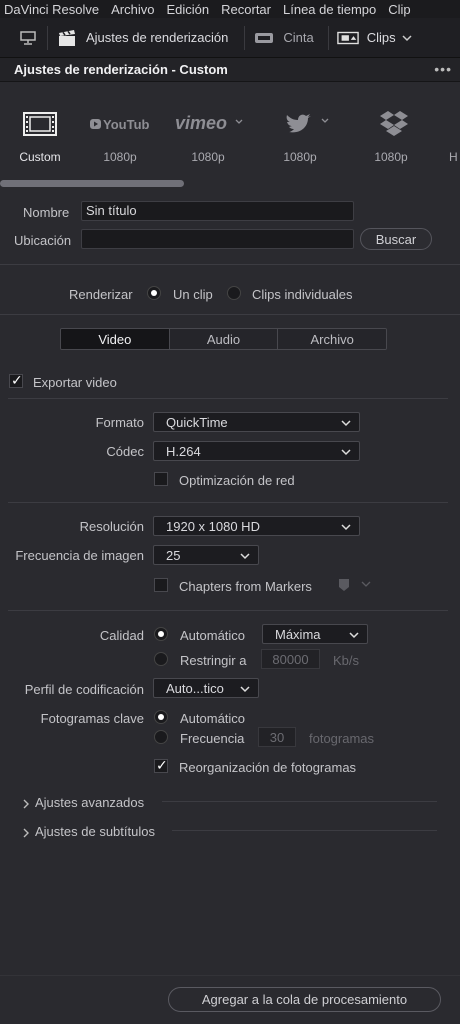 The height and width of the screenshot is (1024, 460). What do you see at coordinates (46, 212) in the screenshot?
I see `name-label: Nombre` at bounding box center [46, 212].